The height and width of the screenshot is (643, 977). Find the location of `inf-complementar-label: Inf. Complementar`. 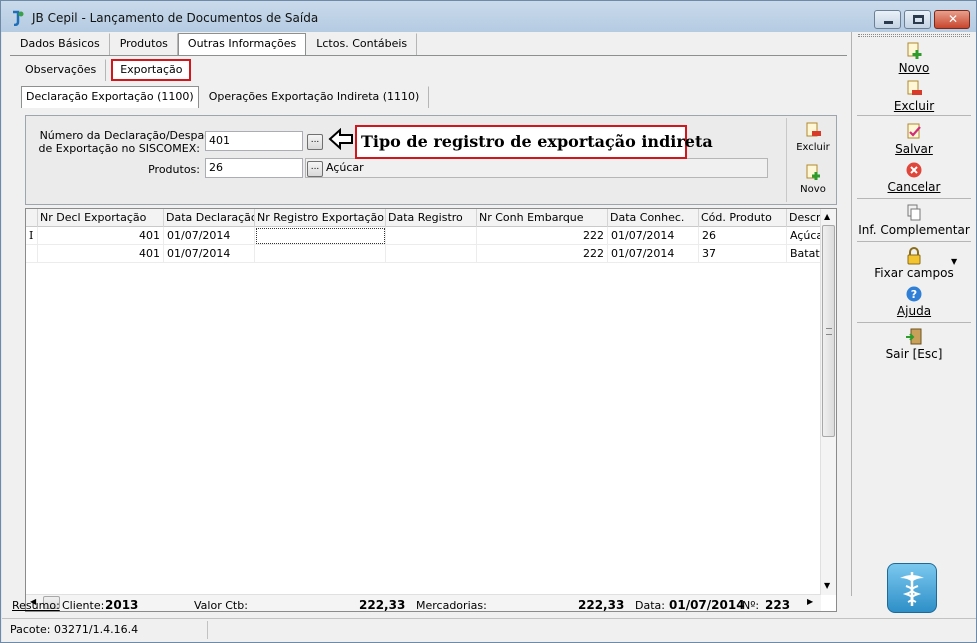

inf-complementar-label: Inf. Complementar is located at coordinates (914, 230).